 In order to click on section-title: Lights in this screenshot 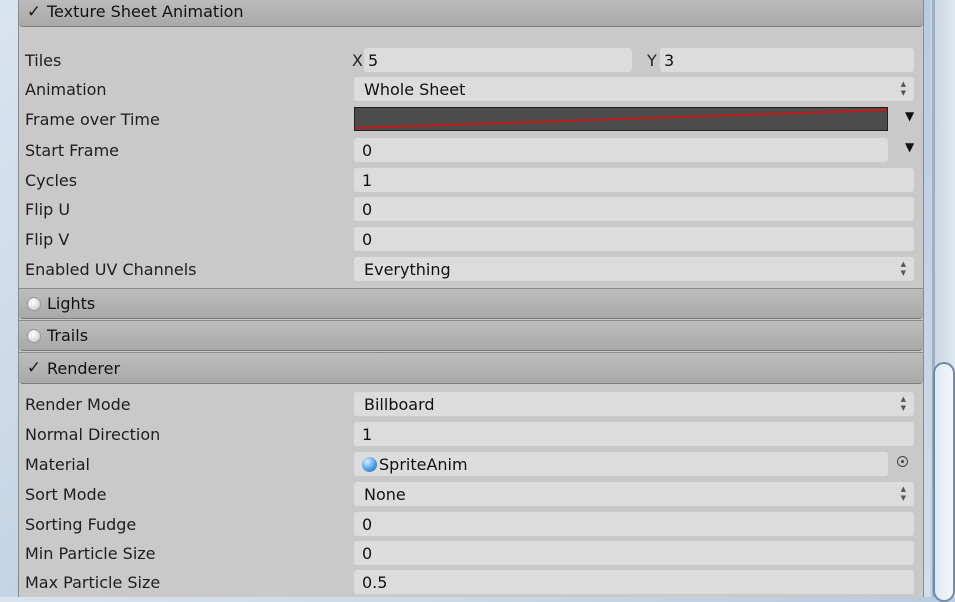, I will do `click(71, 303)`.